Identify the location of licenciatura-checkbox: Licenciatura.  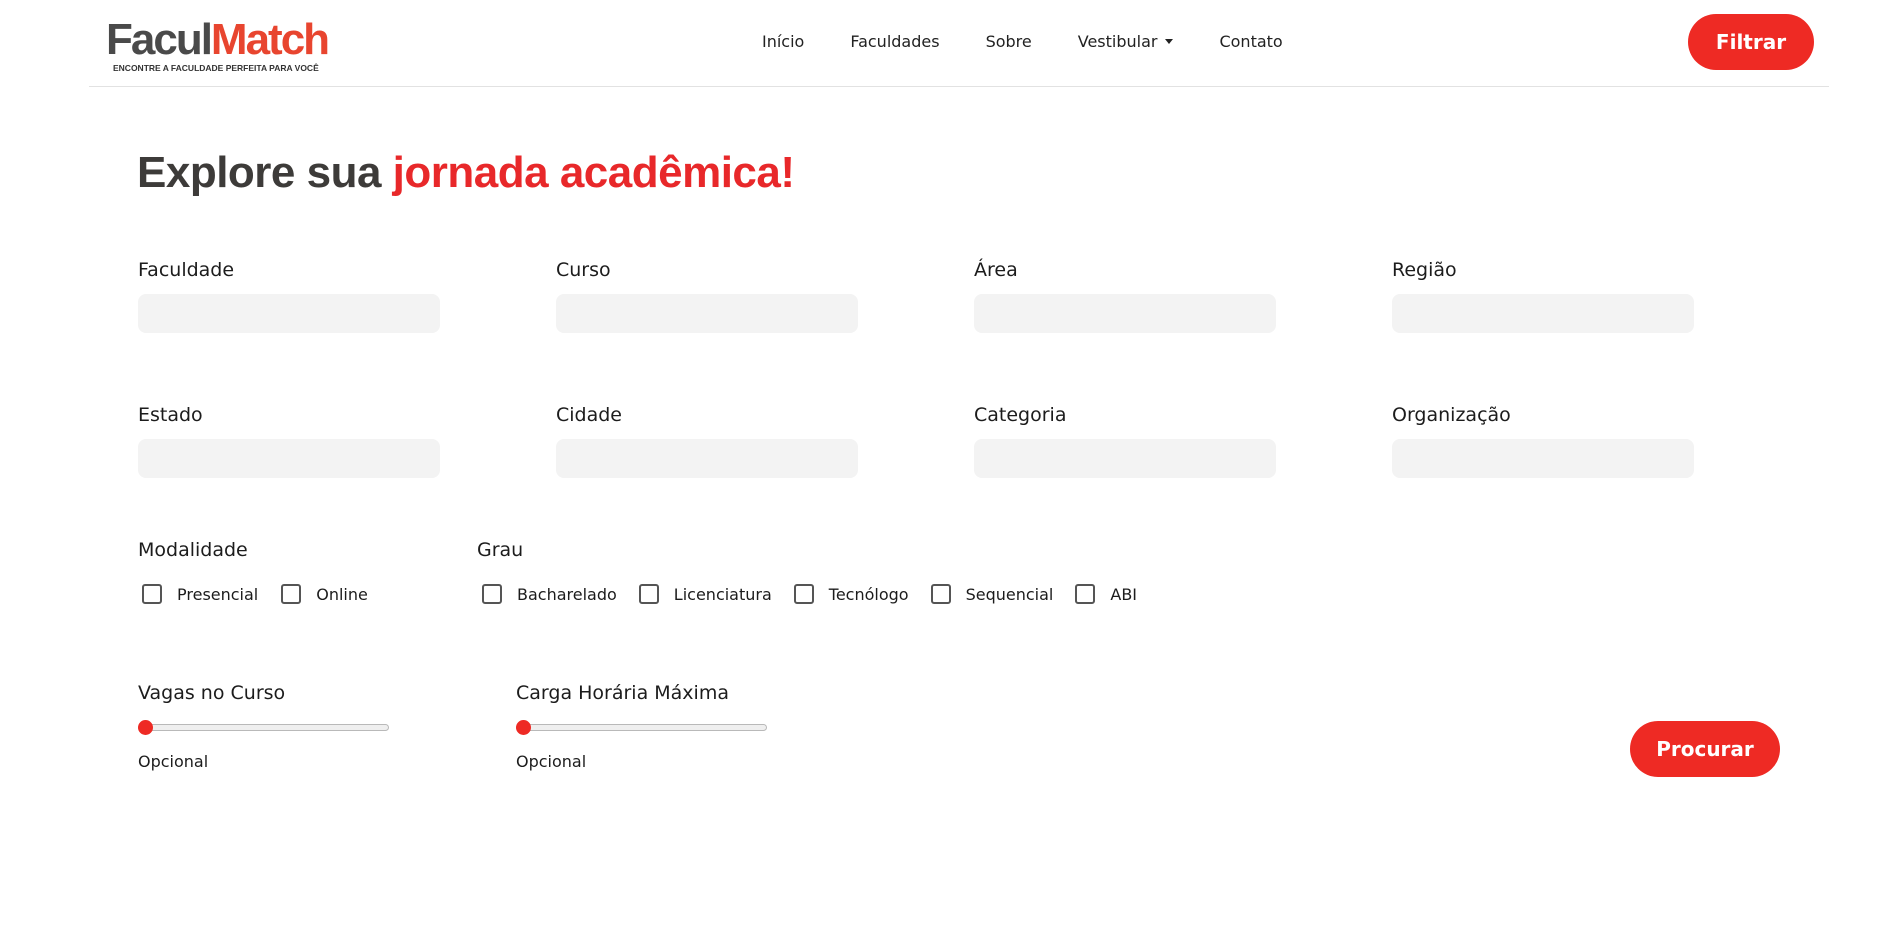
(705, 594).